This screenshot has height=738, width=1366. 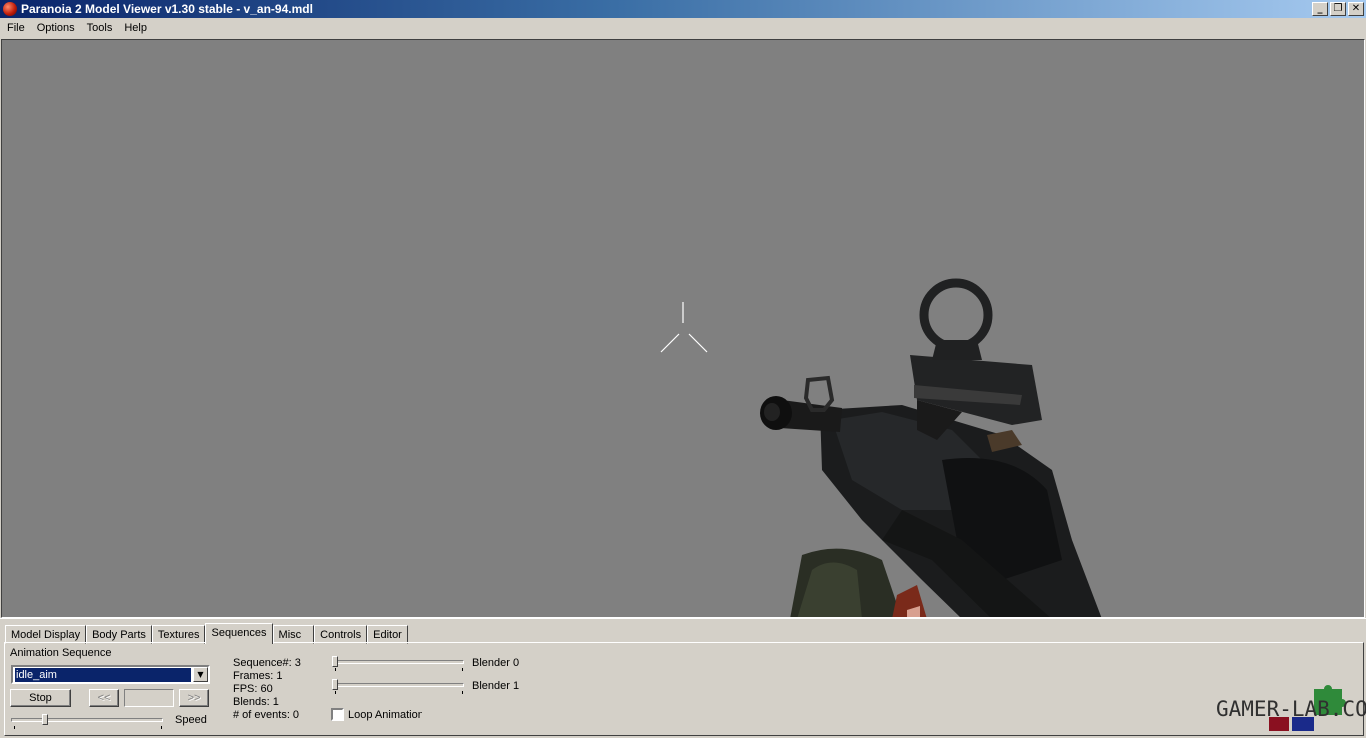 What do you see at coordinates (88, 721) in the screenshot?
I see `speed-slider` at bounding box center [88, 721].